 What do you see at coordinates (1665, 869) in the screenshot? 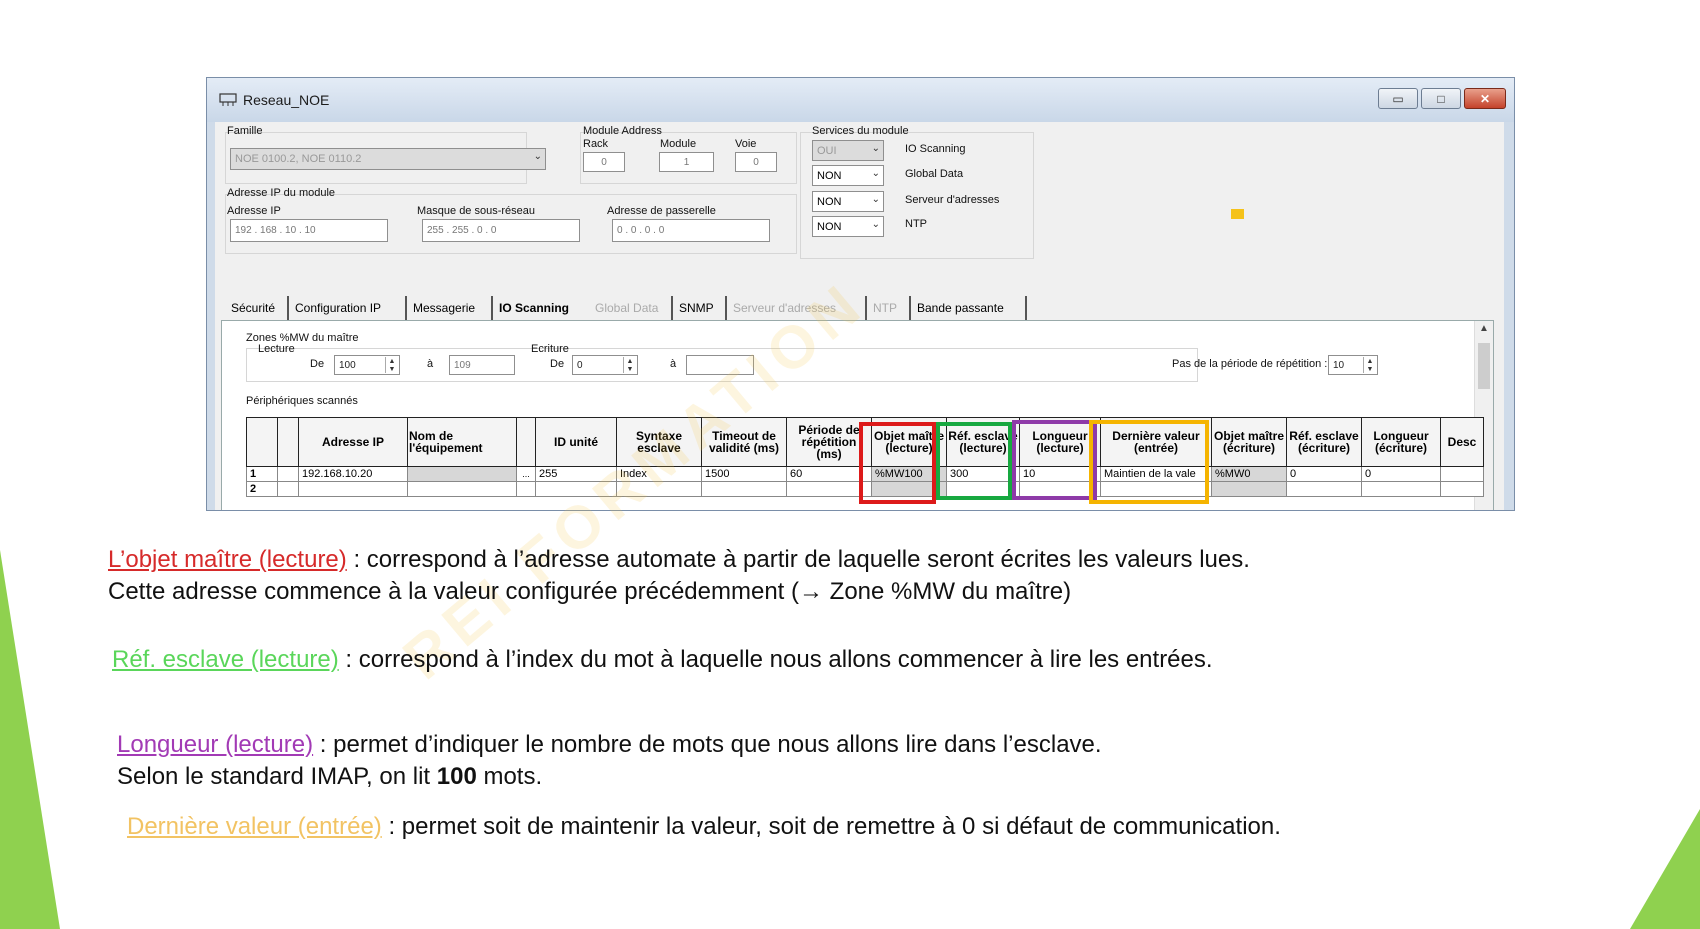
I see `decorative-green-shape-right` at bounding box center [1665, 869].